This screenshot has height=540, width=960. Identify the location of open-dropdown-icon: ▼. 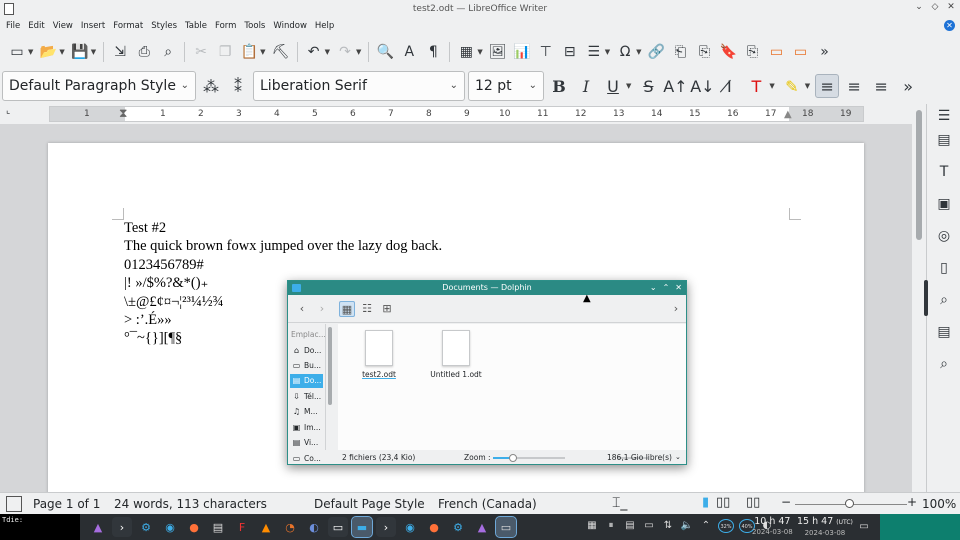
(61, 52).